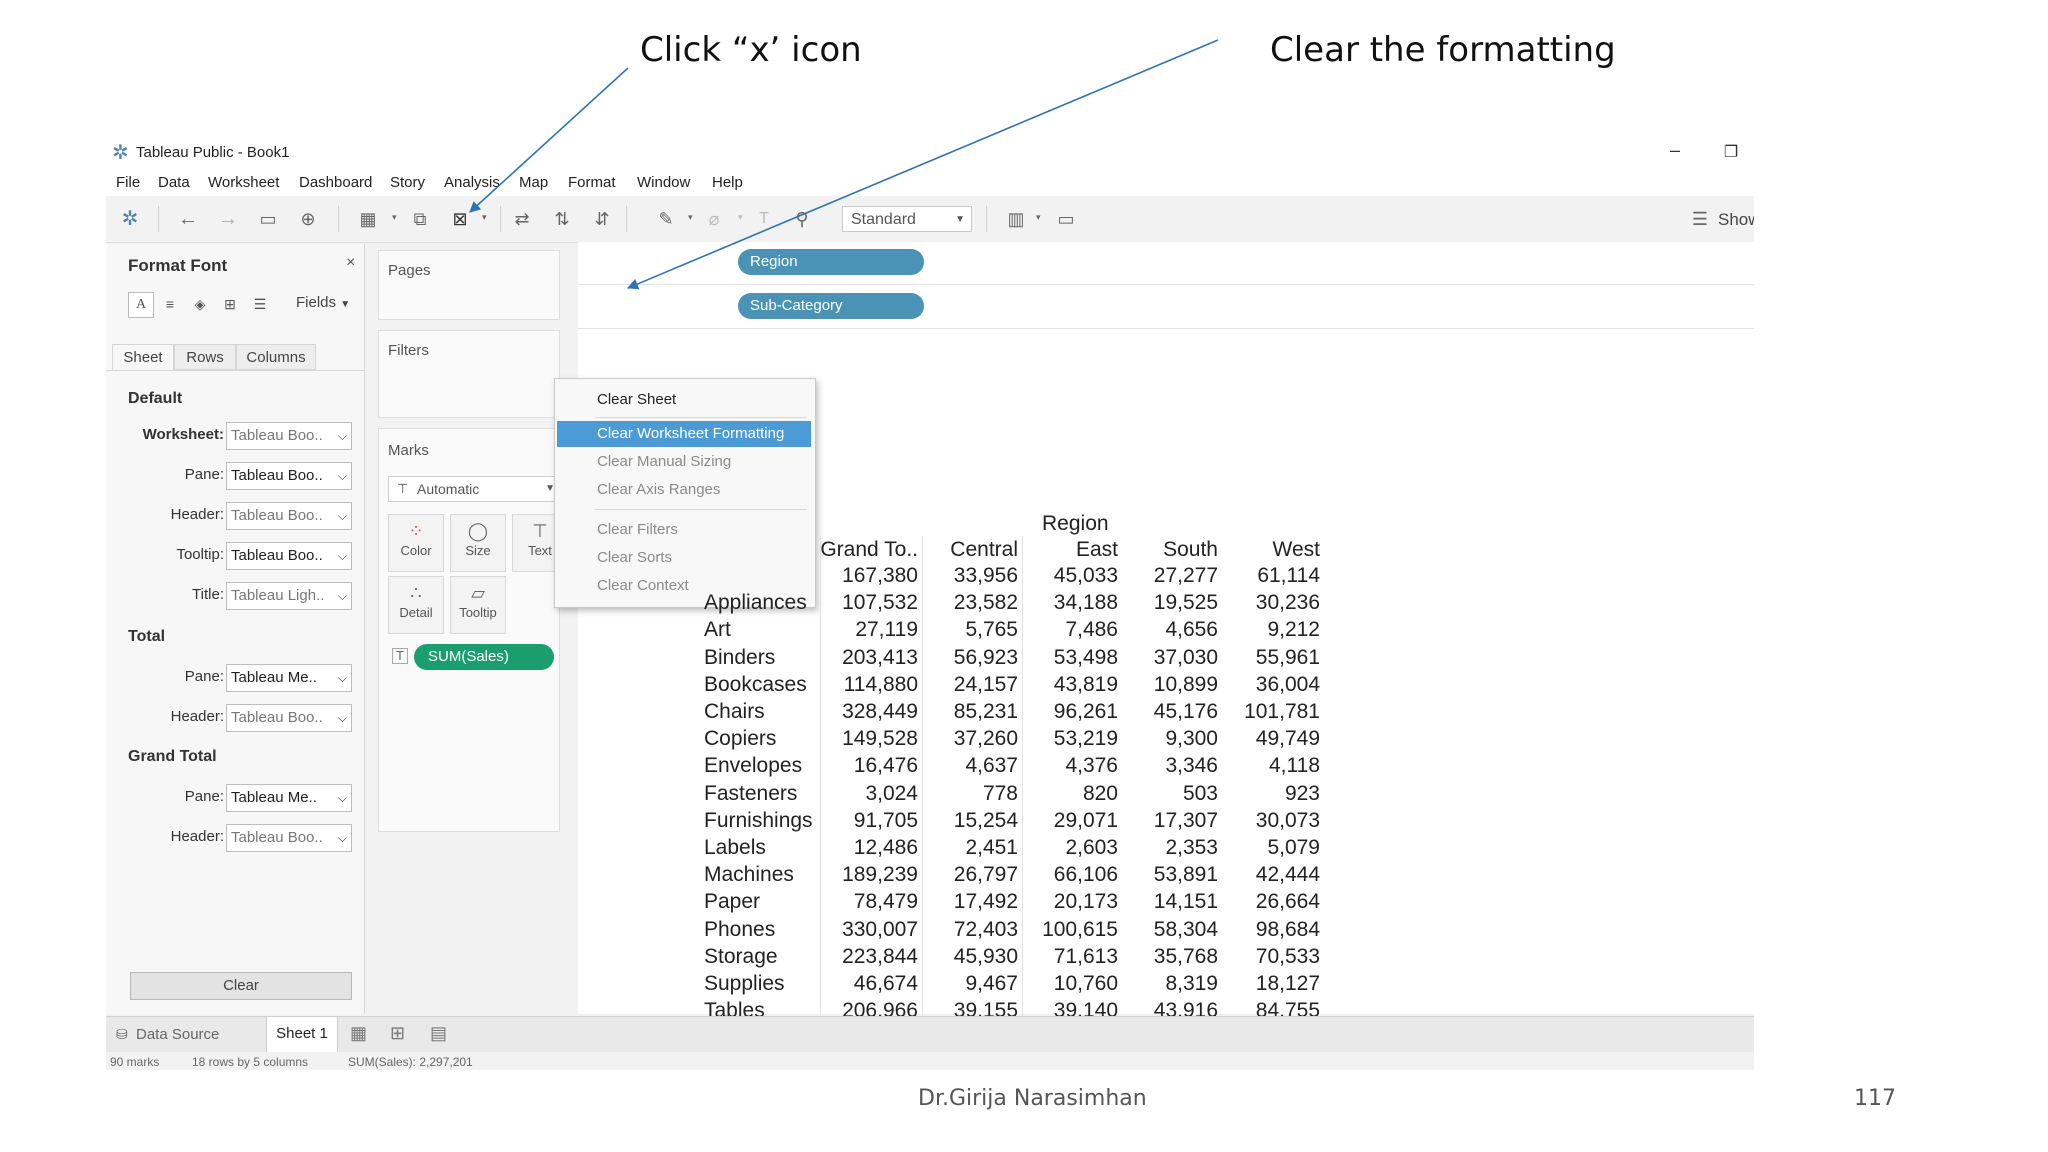 Image resolution: width=2048 pixels, height=1152 pixels. I want to click on annotation-arrows, so click(844, 164).